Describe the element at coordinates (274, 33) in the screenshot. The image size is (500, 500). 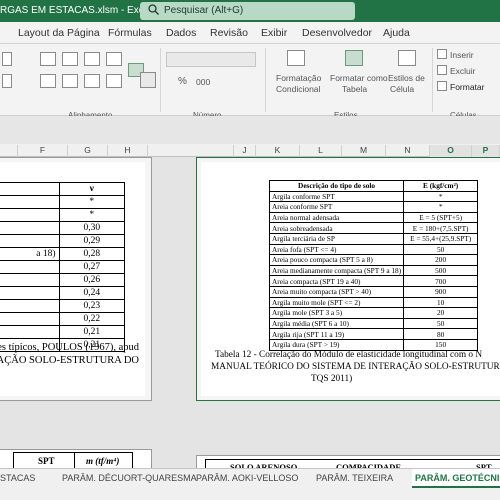
I see `tab-view: Exibir` at that location.